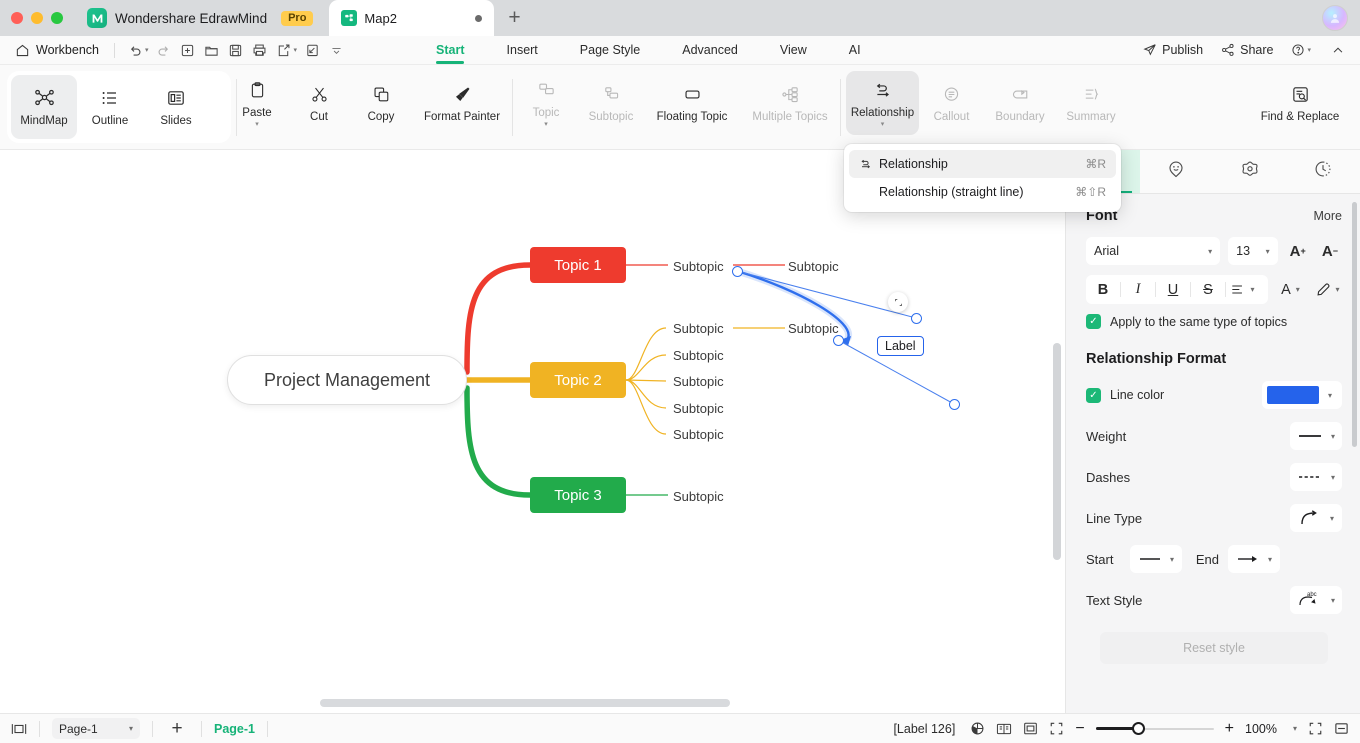 The width and height of the screenshot is (1360, 743). I want to click on end-arrow-select: ▾, so click(1254, 559).